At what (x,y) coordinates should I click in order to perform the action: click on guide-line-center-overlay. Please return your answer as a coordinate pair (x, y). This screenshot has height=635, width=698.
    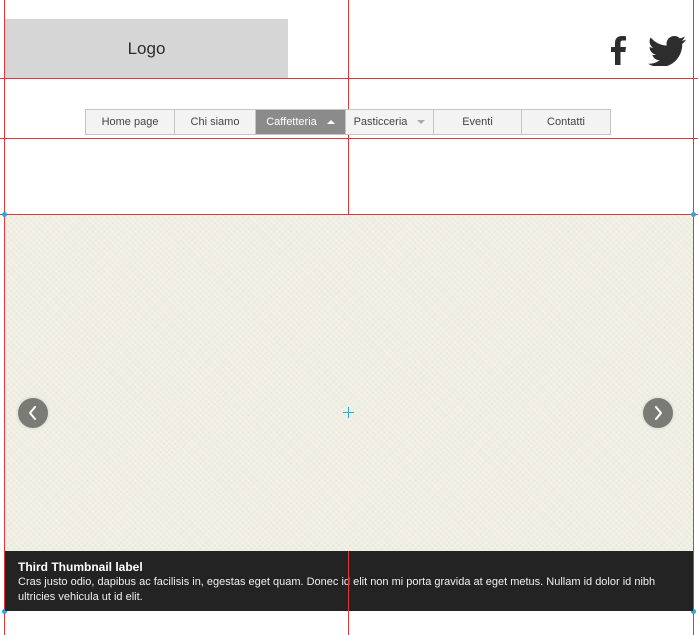
    Looking at the image, I should click on (348, 581).